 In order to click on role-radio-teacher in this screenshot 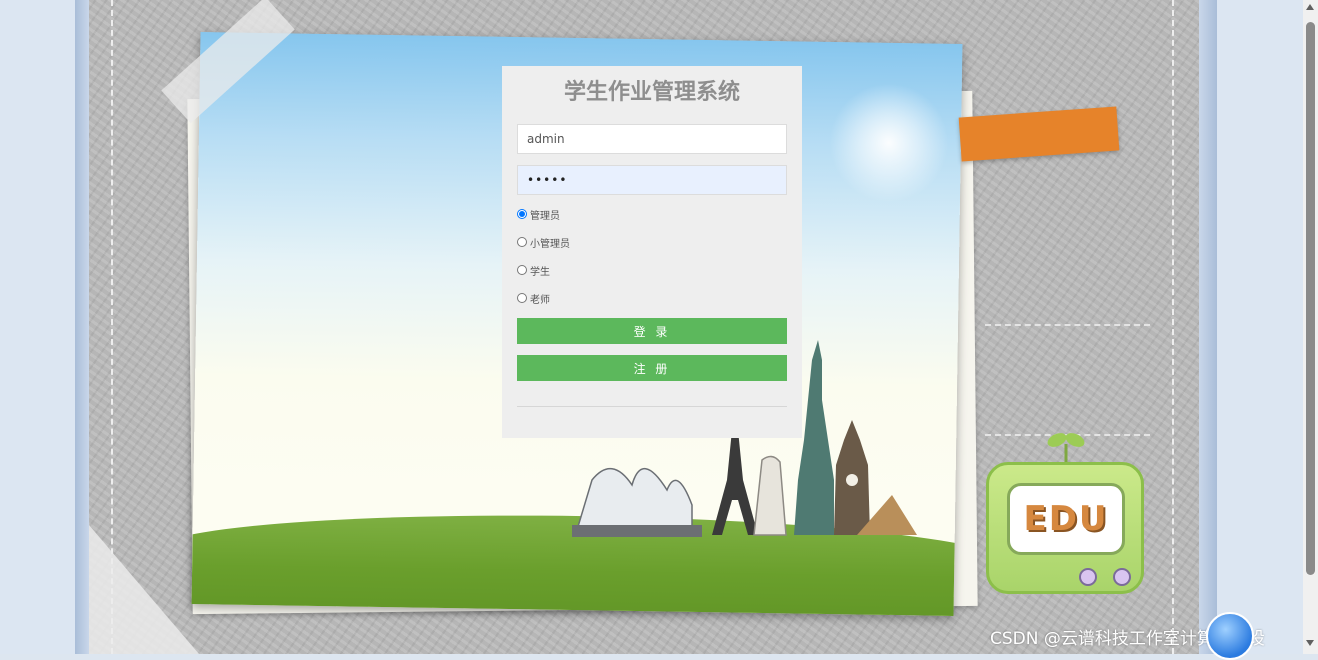, I will do `click(522, 298)`.